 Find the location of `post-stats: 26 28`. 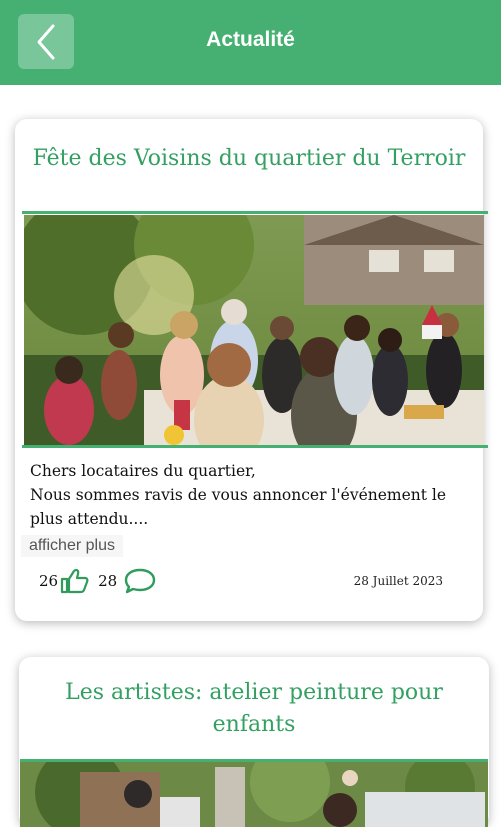

post-stats: 26 28 is located at coordinates (98, 581).